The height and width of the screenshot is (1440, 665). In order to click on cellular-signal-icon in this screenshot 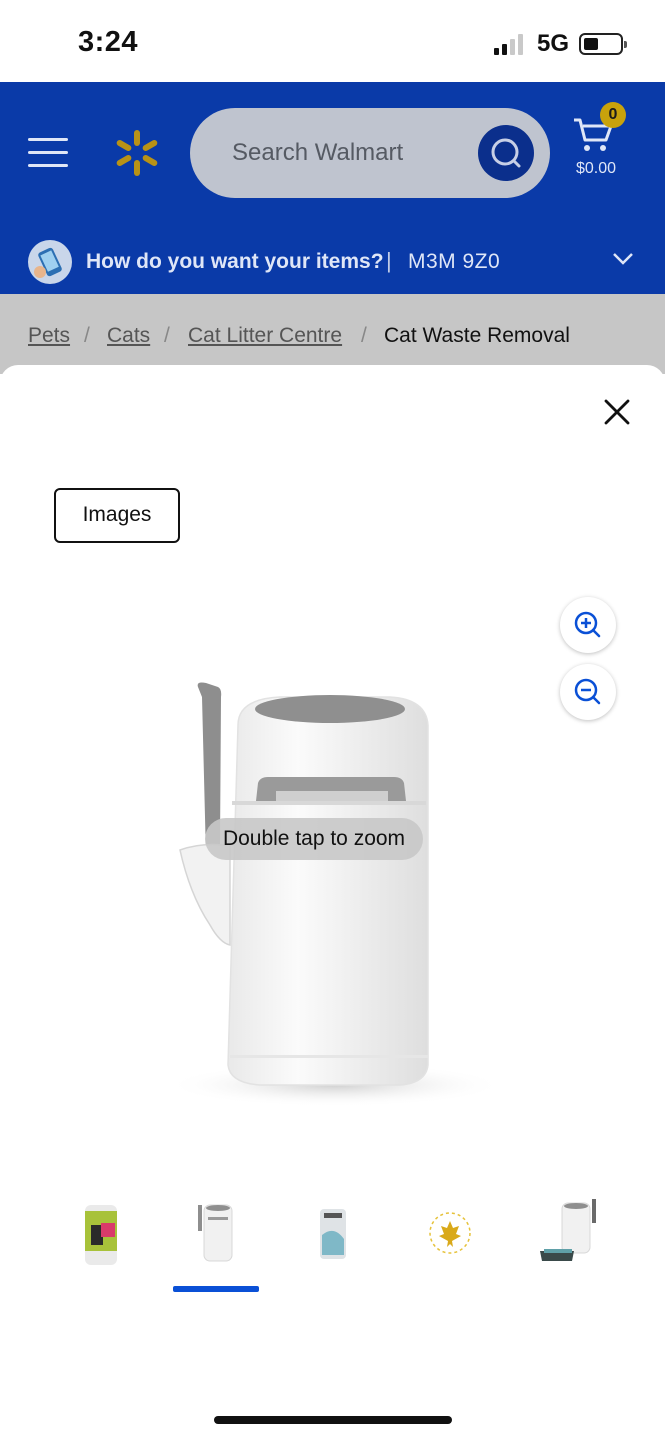, I will do `click(508, 44)`.